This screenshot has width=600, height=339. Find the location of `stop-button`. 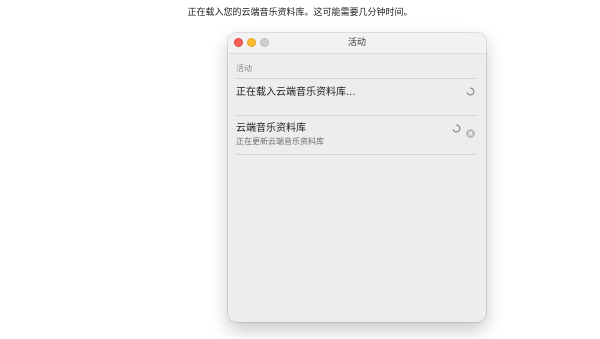

stop-button is located at coordinates (470, 133).